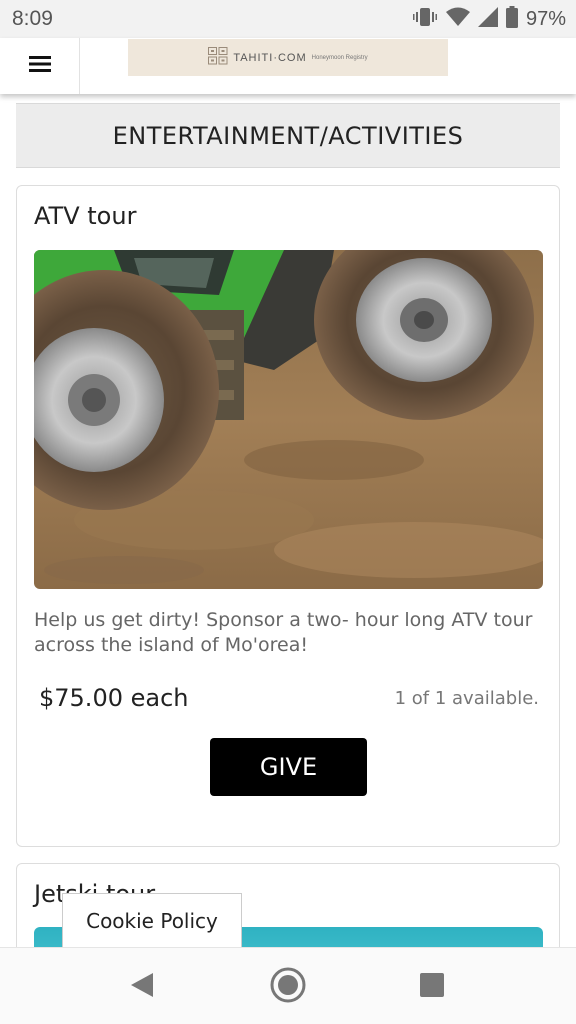 The width and height of the screenshot is (576, 1024). I want to click on battery-icon, so click(511, 19).